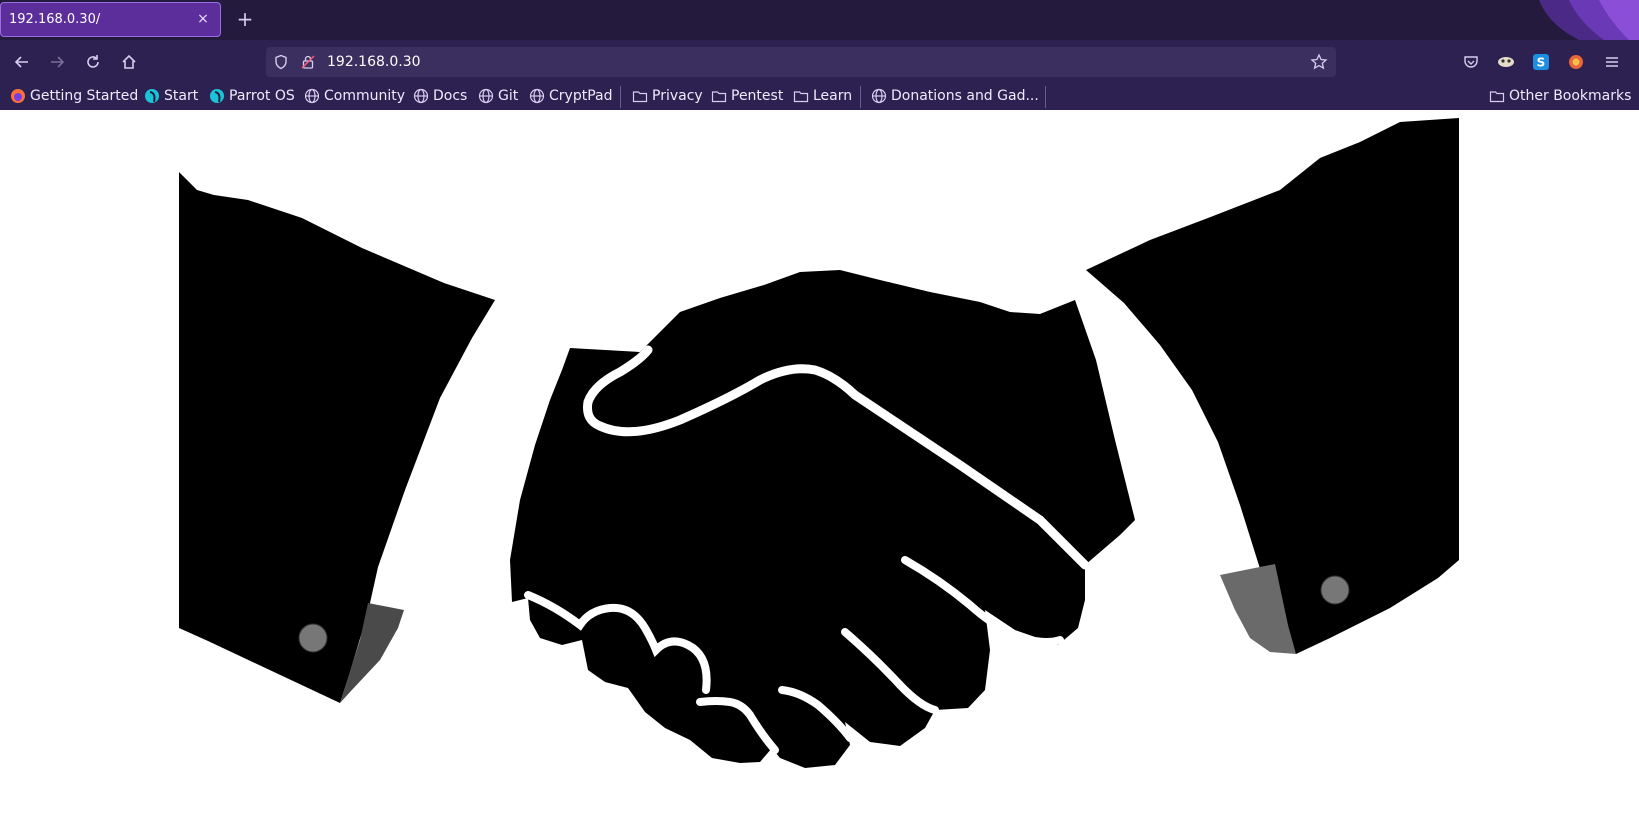  Describe the element at coordinates (22, 62) in the screenshot. I see `back-icon` at that location.